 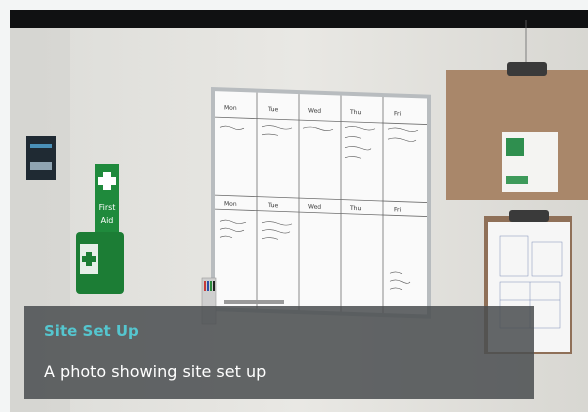 I want to click on first-aid-sign-line2: Aid, so click(x=107, y=220).